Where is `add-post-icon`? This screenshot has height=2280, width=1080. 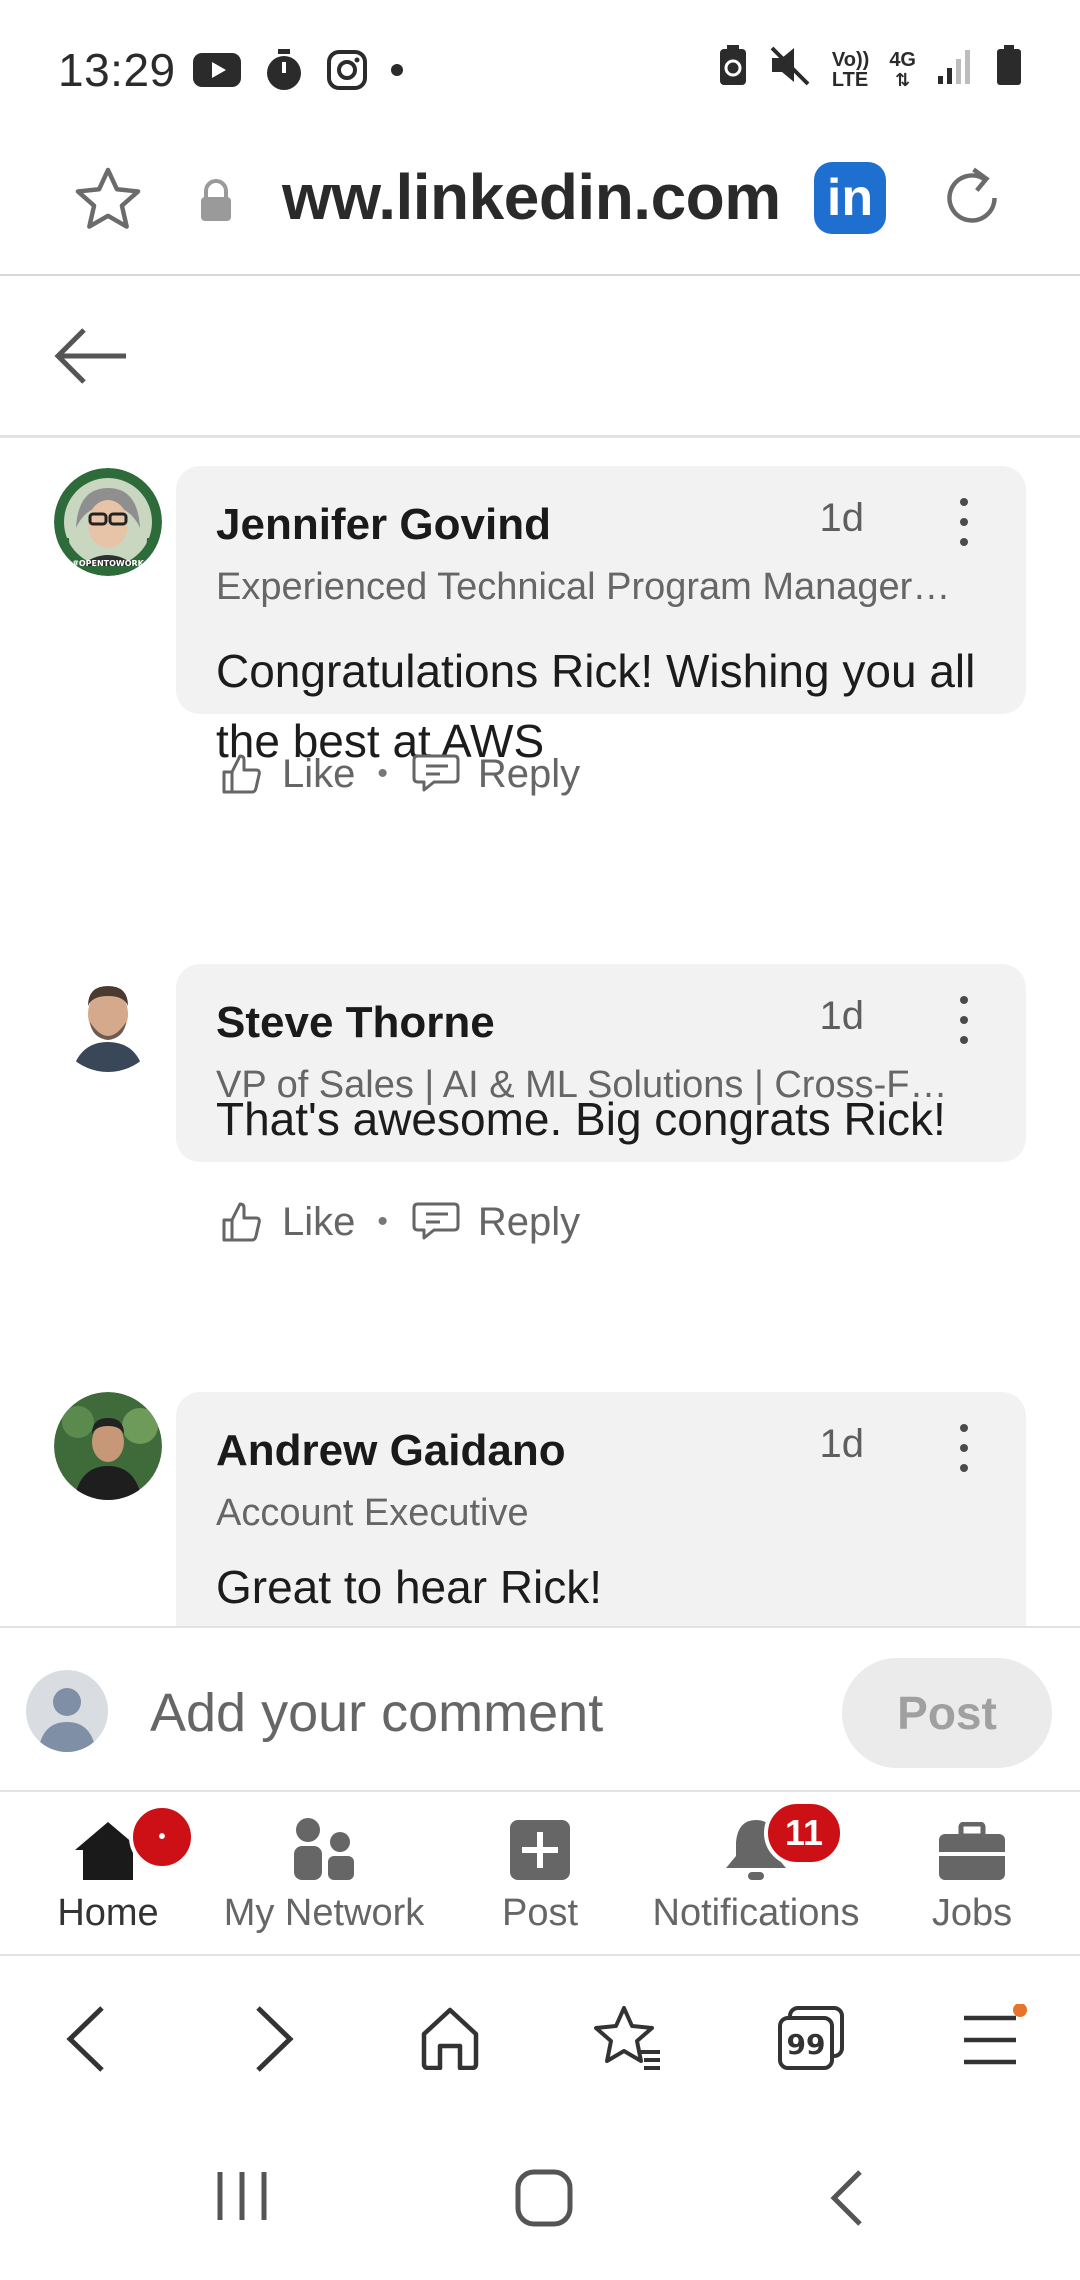
add-post-icon is located at coordinates (540, 1850).